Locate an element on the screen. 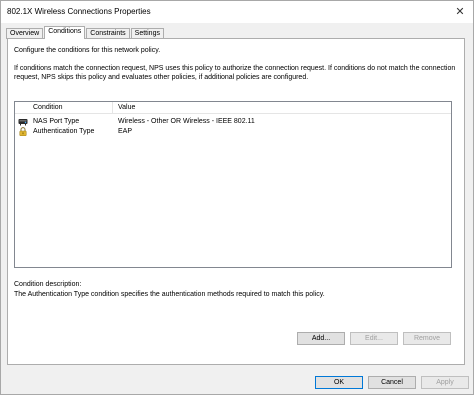 The width and height of the screenshot is (474, 395). cancel-button: Cancel is located at coordinates (392, 382).